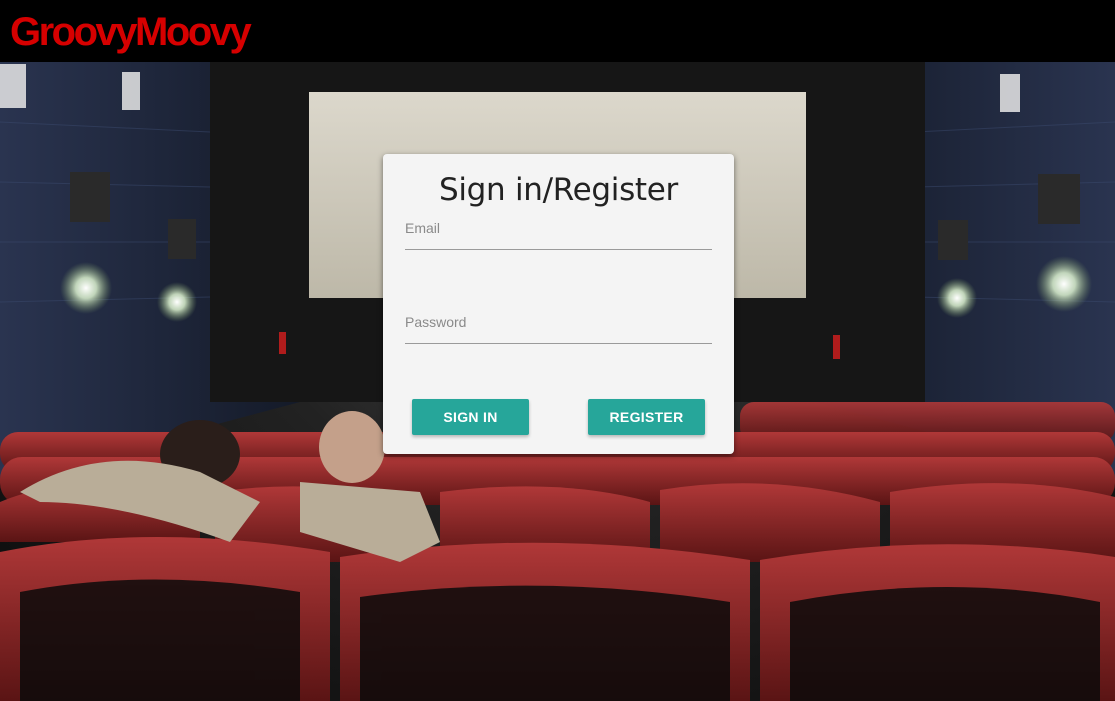 The width and height of the screenshot is (1115, 701). I want to click on brand-logo: GroovyMoovy, so click(131, 32).